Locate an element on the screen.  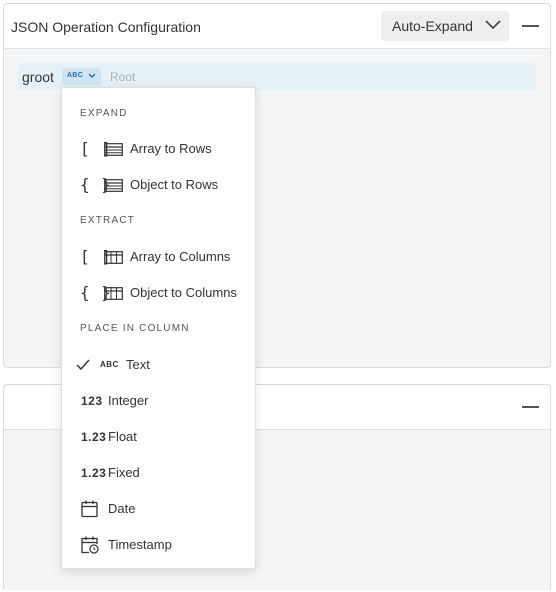
menu-item-timestamp: Timestamp is located at coordinates (158, 545).